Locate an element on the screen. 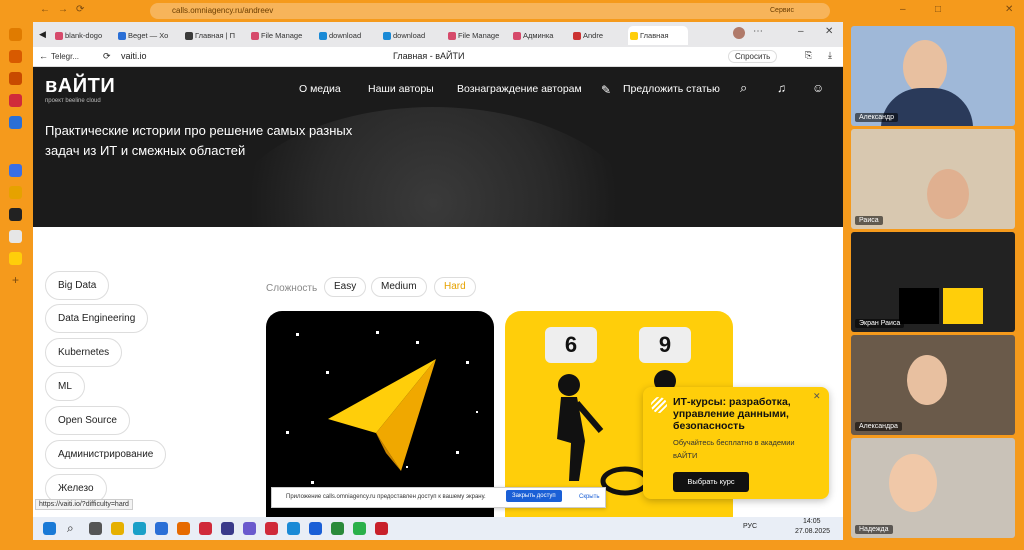 Image resolution: width=1024 pixels, height=550 pixels. participant-name: Надежда is located at coordinates (874, 529).